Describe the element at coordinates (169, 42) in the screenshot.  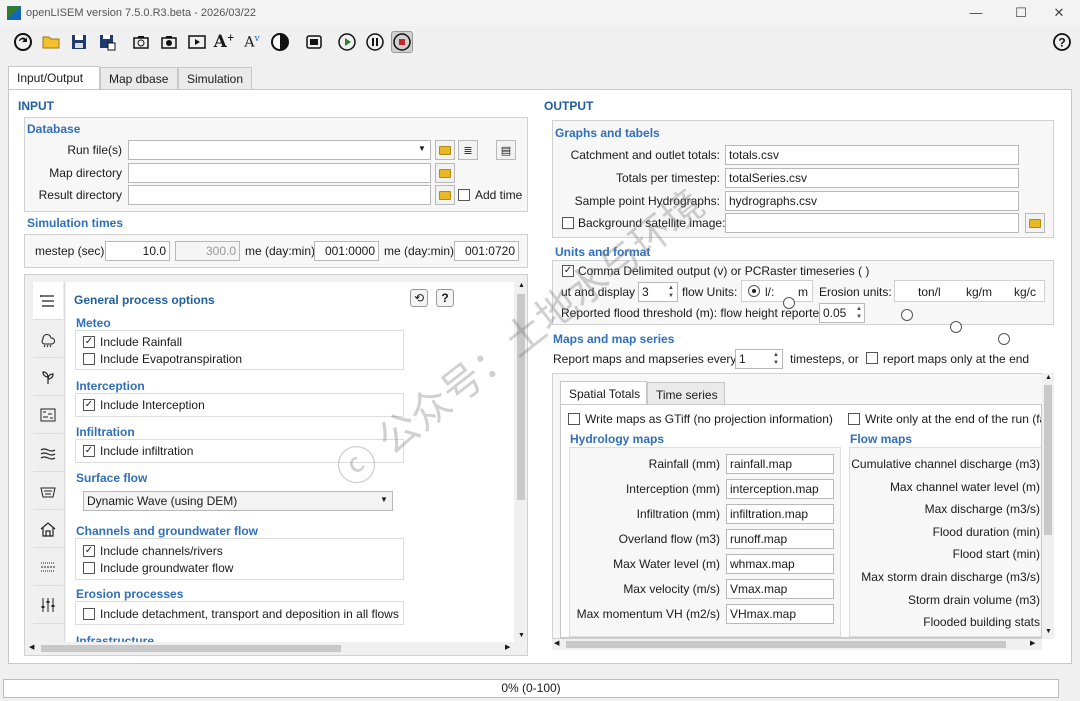
I see `screenshot-all-icon` at that location.